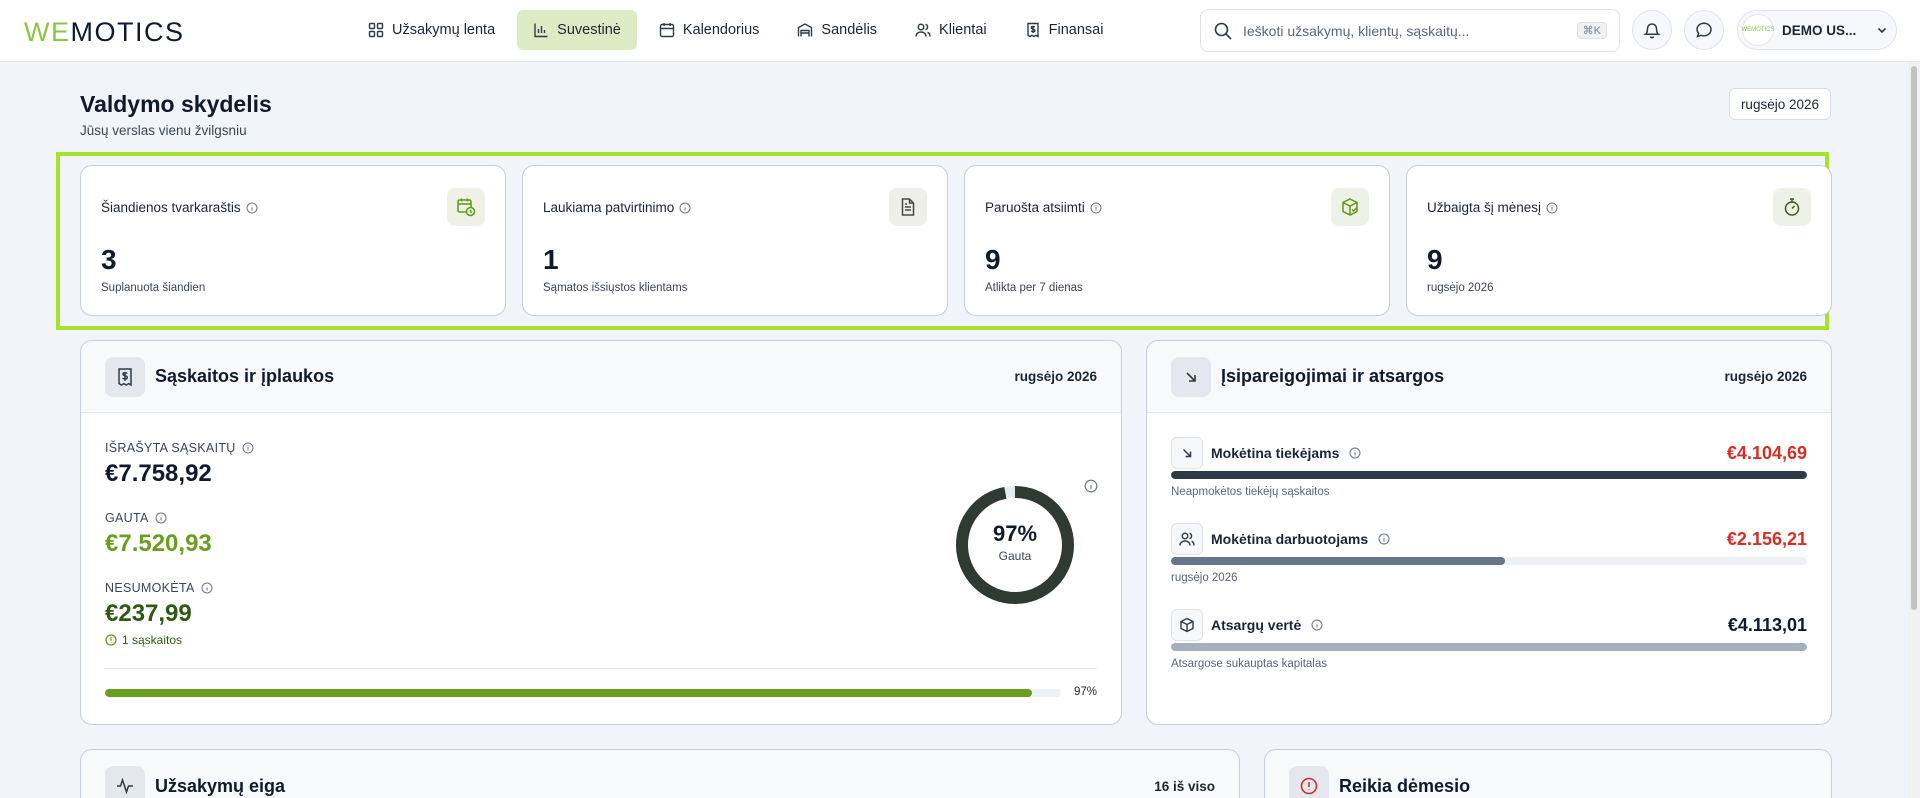 This screenshot has height=798, width=1920. I want to click on liability-subtext: rugsėjo 2026, so click(1204, 578).